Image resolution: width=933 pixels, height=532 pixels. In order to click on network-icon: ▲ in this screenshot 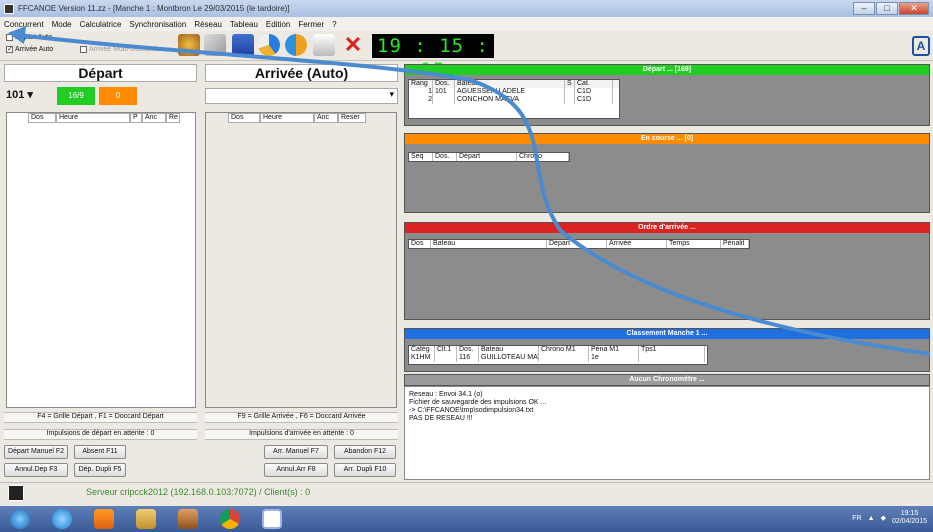, I will do `click(871, 518)`.